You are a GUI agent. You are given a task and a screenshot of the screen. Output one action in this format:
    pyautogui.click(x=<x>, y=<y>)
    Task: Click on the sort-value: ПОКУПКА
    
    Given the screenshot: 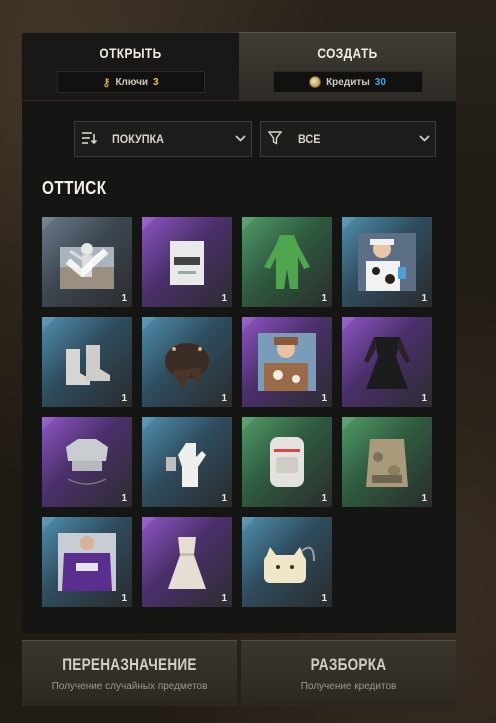 What is the action you would take?
    pyautogui.click(x=138, y=139)
    